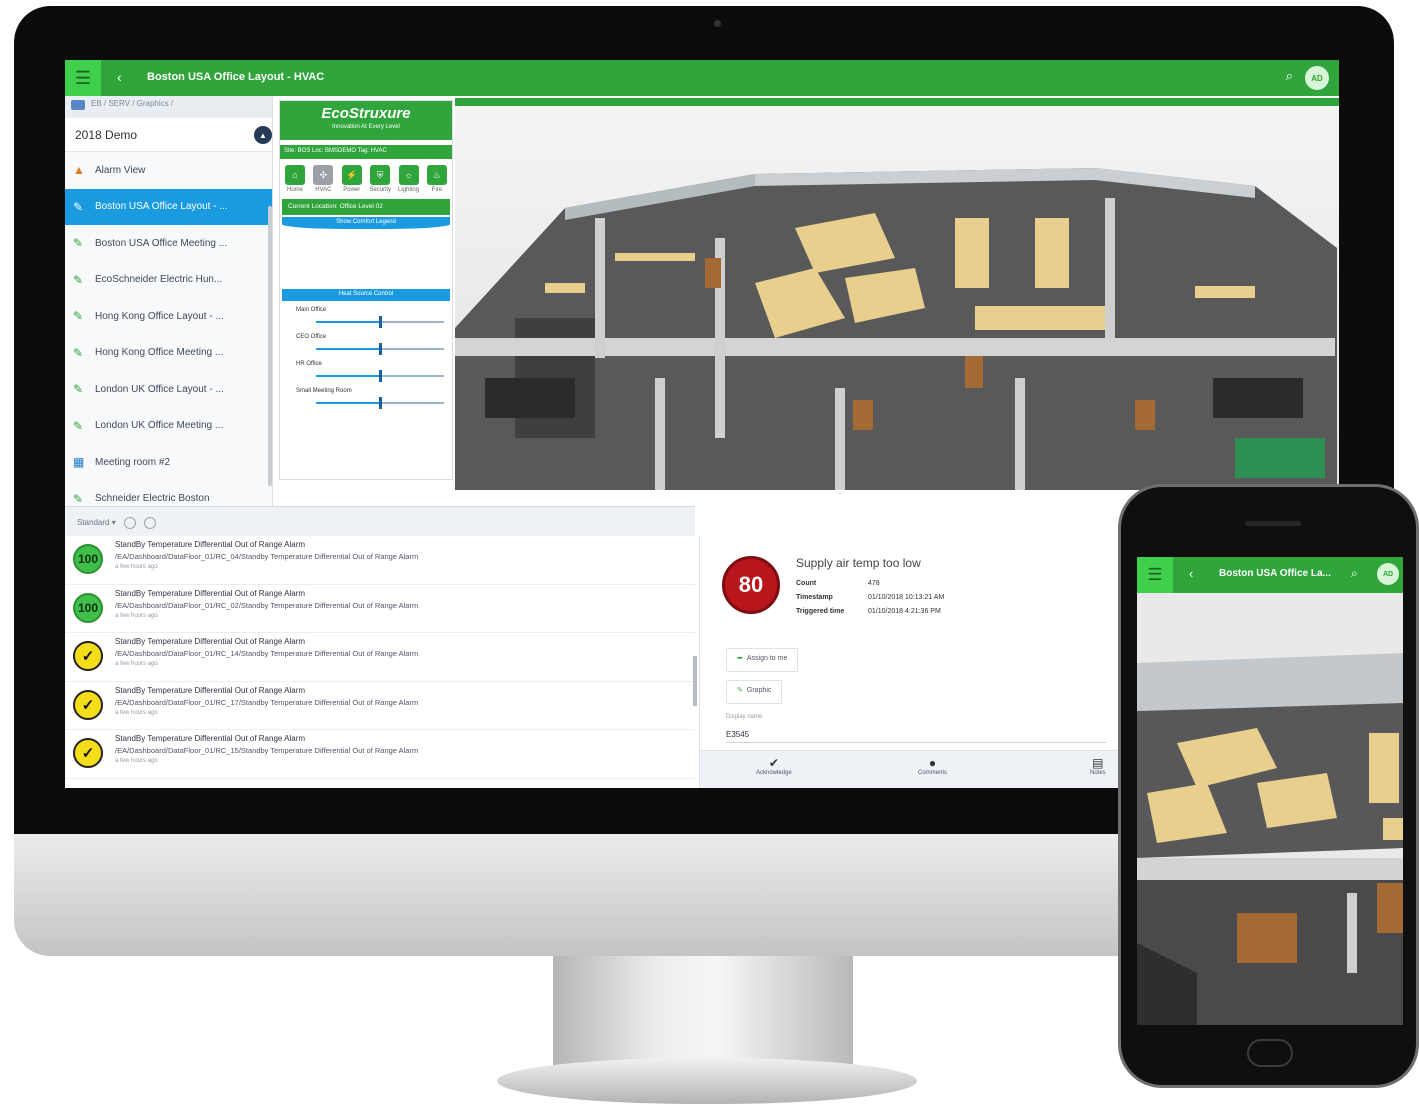 The height and width of the screenshot is (1111, 1419). What do you see at coordinates (695, 681) in the screenshot?
I see `alarm-list-scrollbar` at bounding box center [695, 681].